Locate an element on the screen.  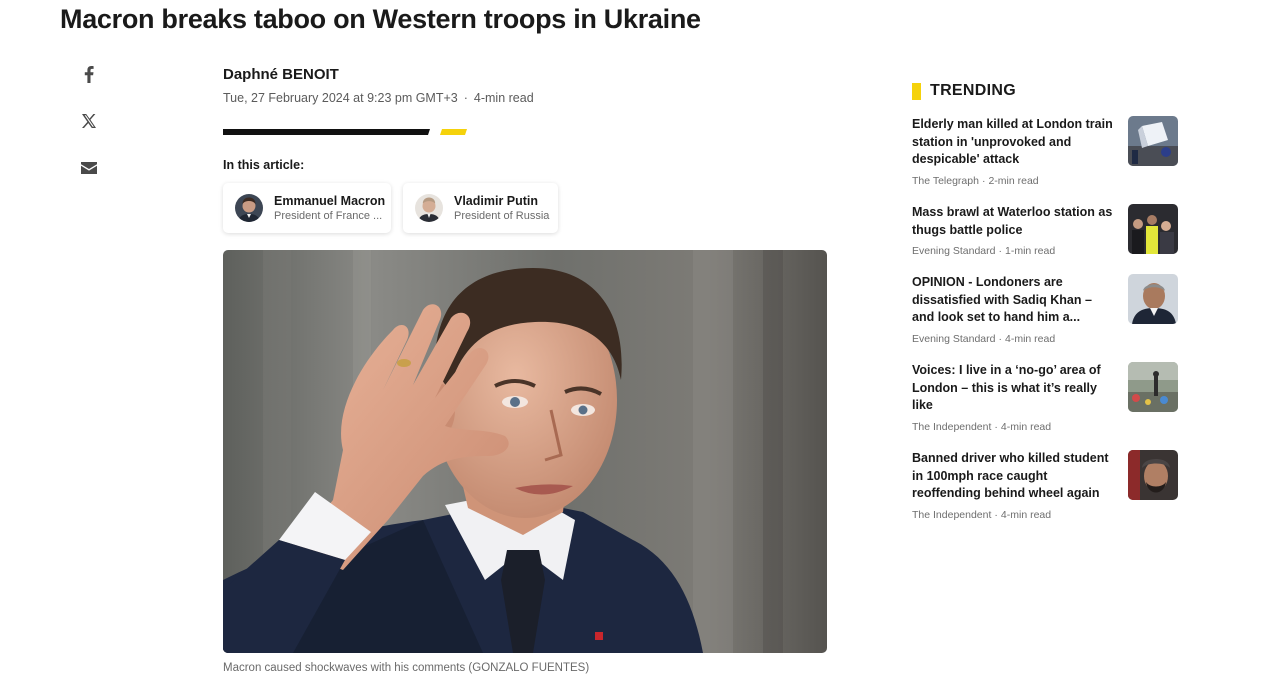
trending-header: TRENDING is located at coordinates (964, 91).